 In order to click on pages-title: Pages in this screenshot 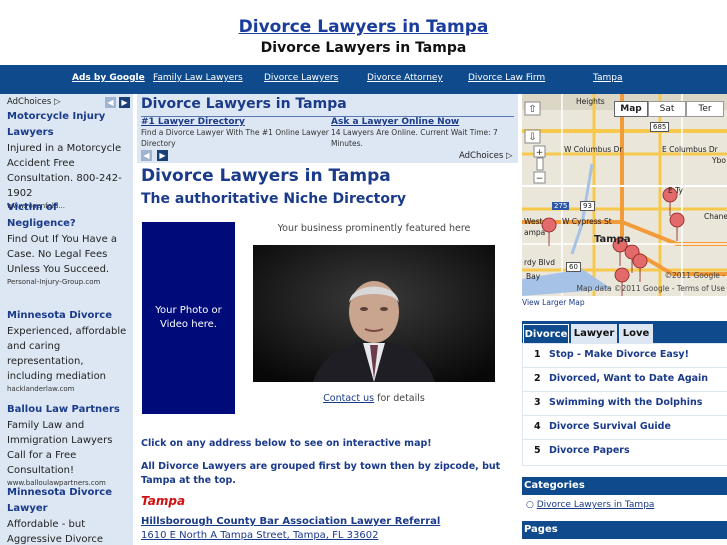, I will do `click(541, 529)`.